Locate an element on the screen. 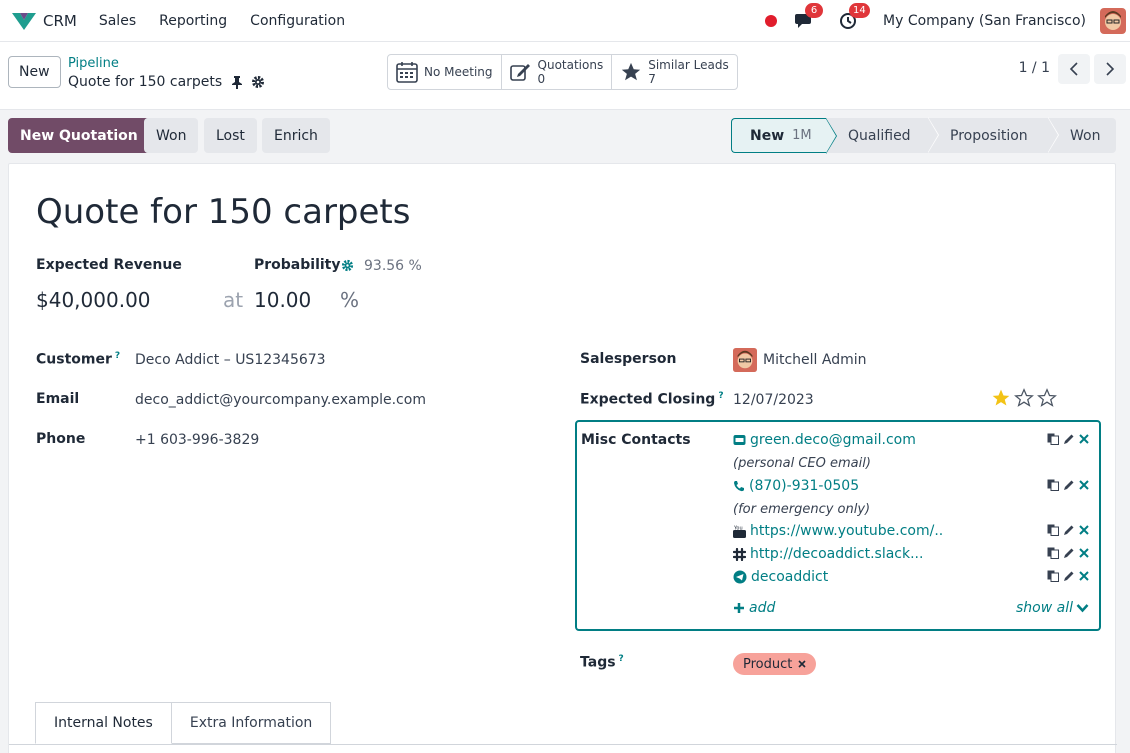 The width and height of the screenshot is (1130, 753). misc-contact-email-actions is located at coordinates (1068, 439).